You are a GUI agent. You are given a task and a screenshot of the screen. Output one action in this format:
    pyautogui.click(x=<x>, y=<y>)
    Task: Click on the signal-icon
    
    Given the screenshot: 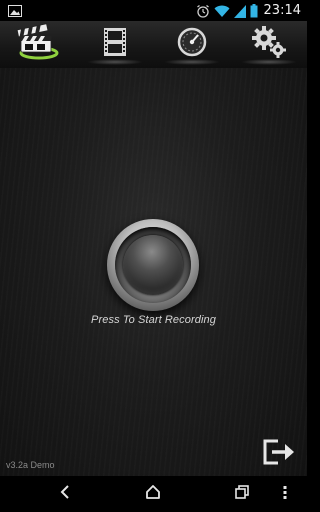 What is the action you would take?
    pyautogui.click(x=239, y=11)
    